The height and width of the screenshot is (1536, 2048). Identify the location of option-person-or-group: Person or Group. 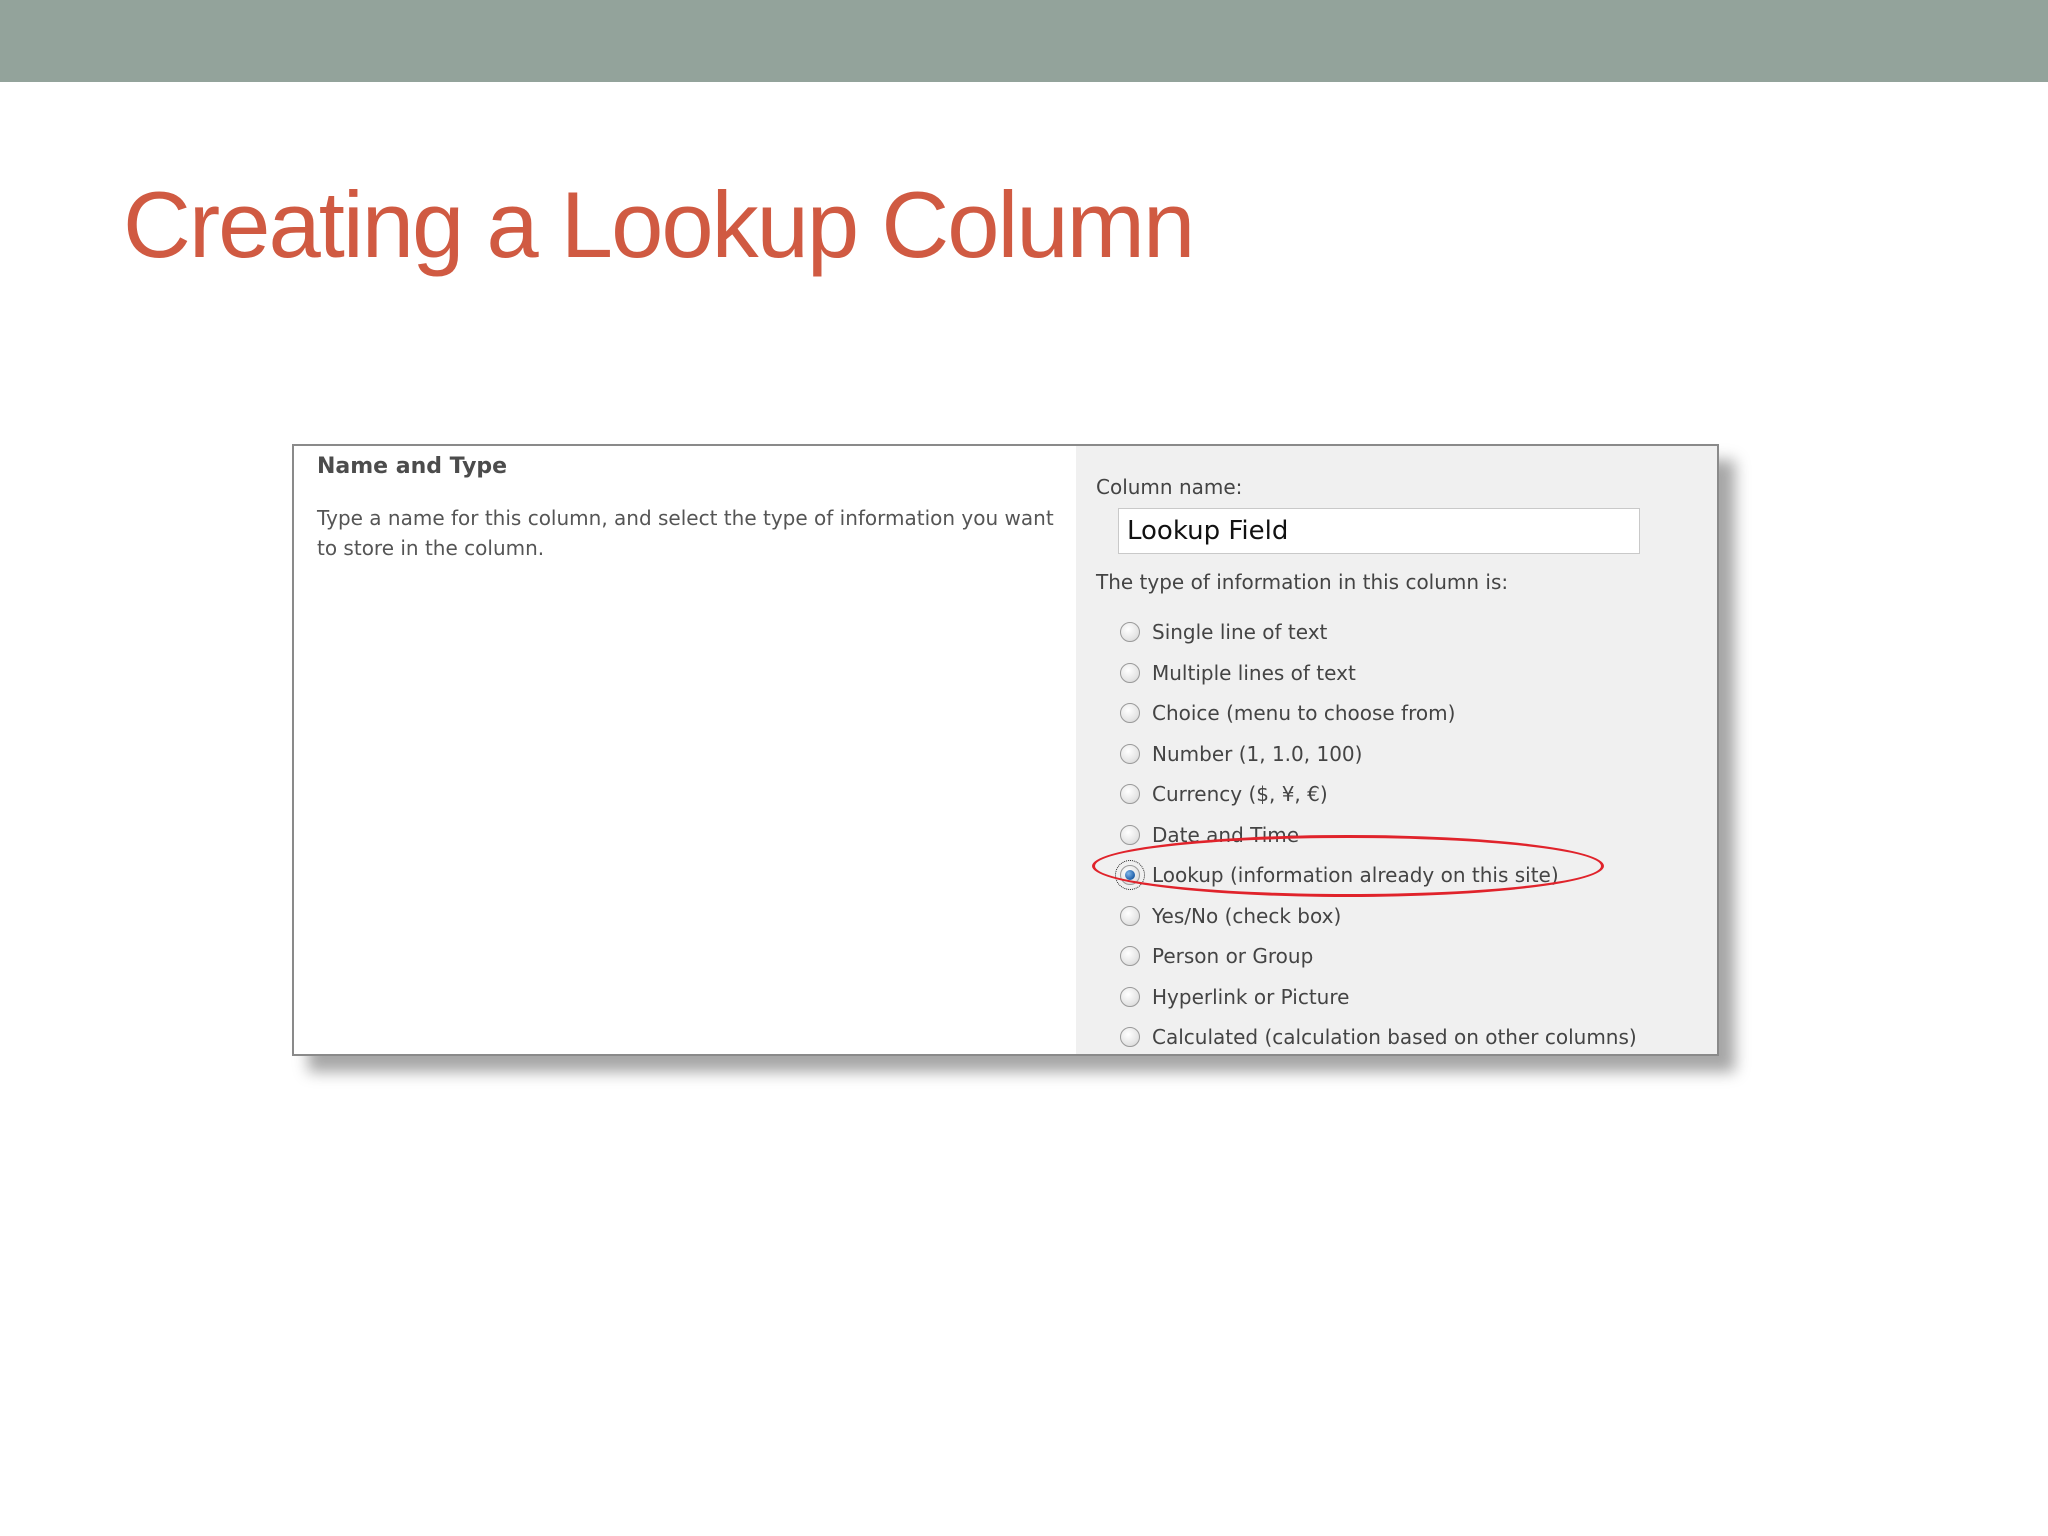
(1378, 956).